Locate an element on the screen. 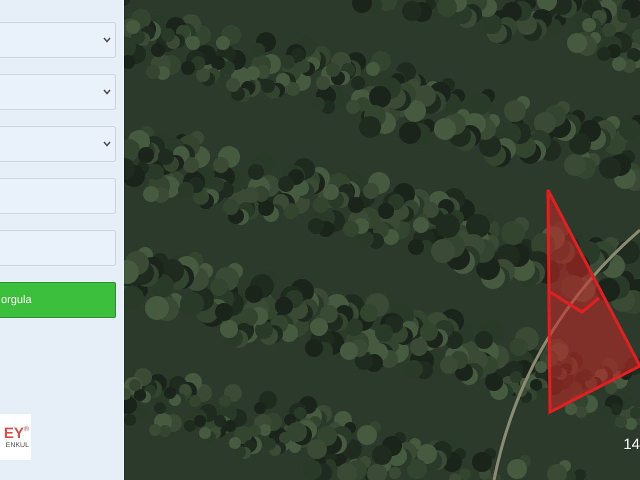 This screenshot has height=480, width=640. query-button: orgula is located at coordinates (58, 300).